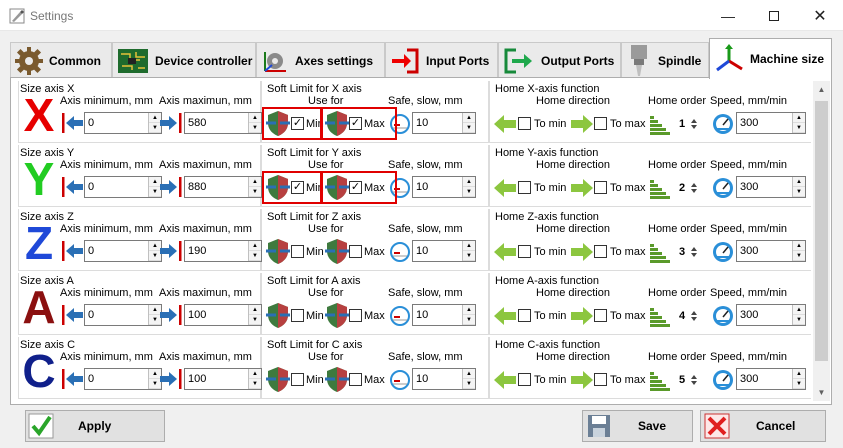 The image size is (843, 448). Describe the element at coordinates (216, 251) in the screenshot. I see `axis-max-input-value: 190` at that location.